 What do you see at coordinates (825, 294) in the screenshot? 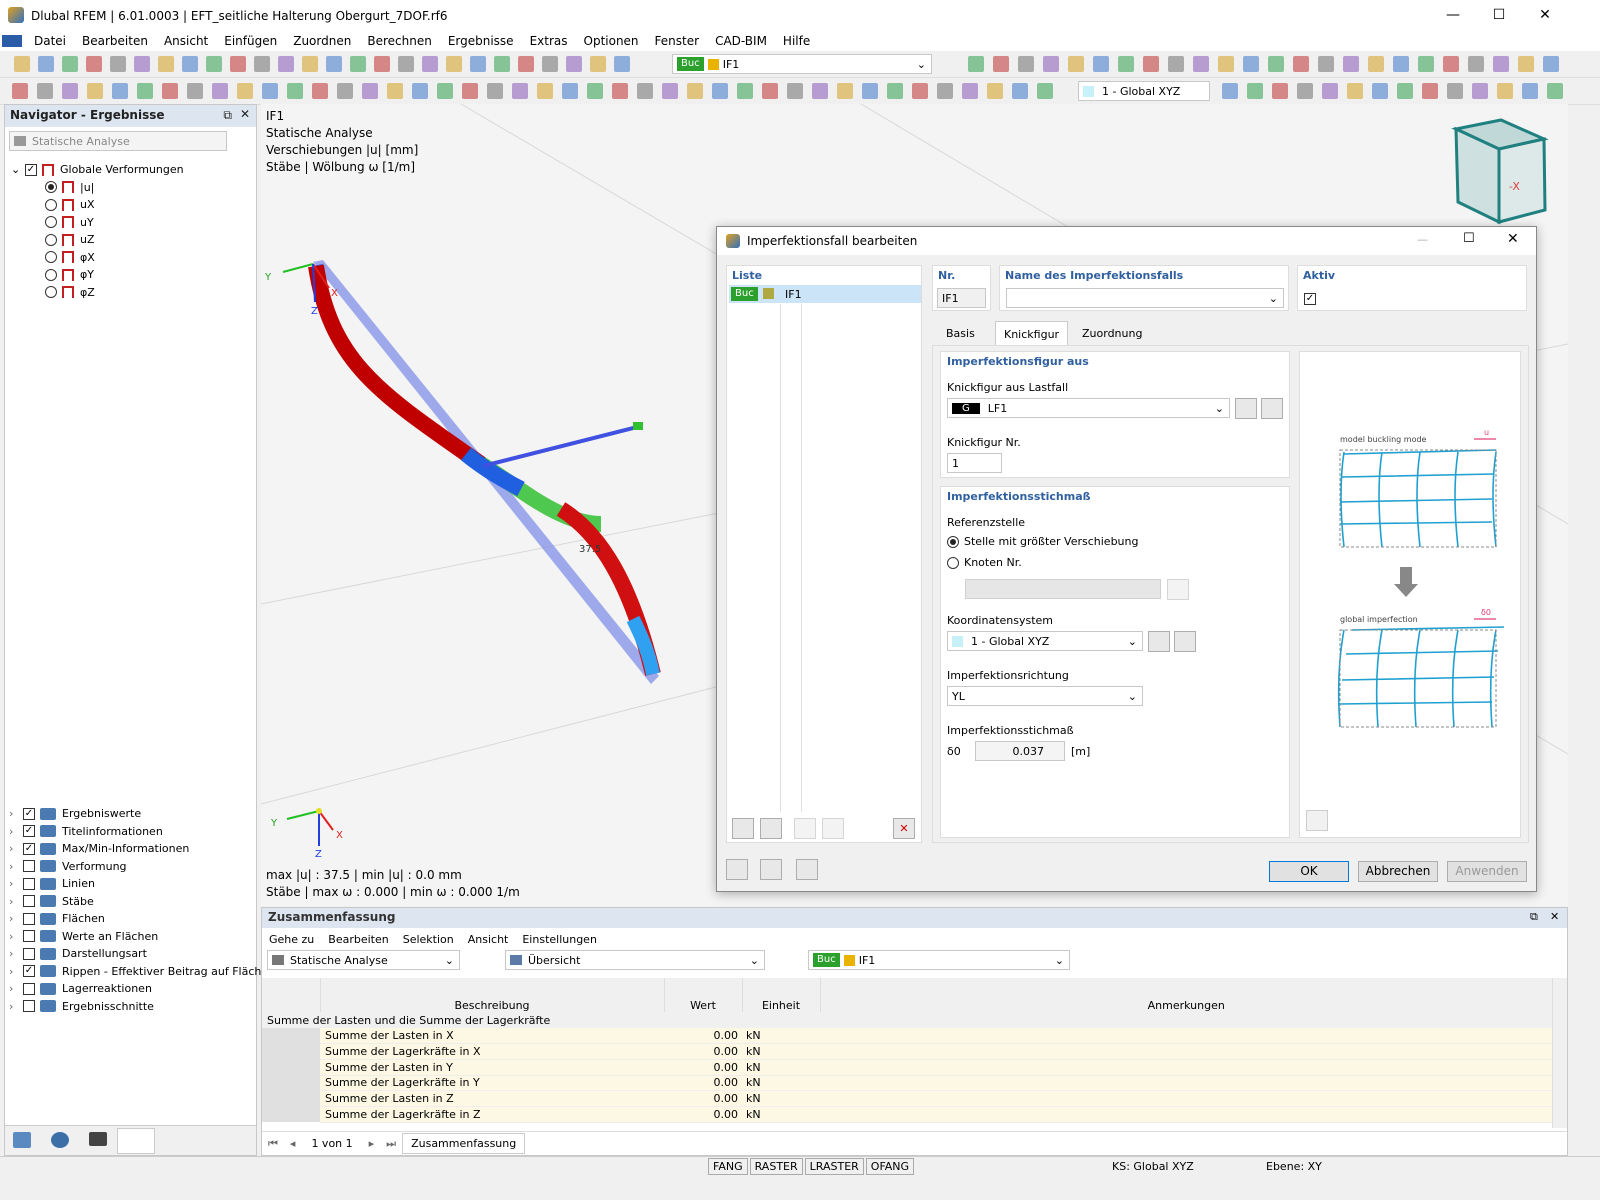
I see `list-item: Buc IF1` at bounding box center [825, 294].